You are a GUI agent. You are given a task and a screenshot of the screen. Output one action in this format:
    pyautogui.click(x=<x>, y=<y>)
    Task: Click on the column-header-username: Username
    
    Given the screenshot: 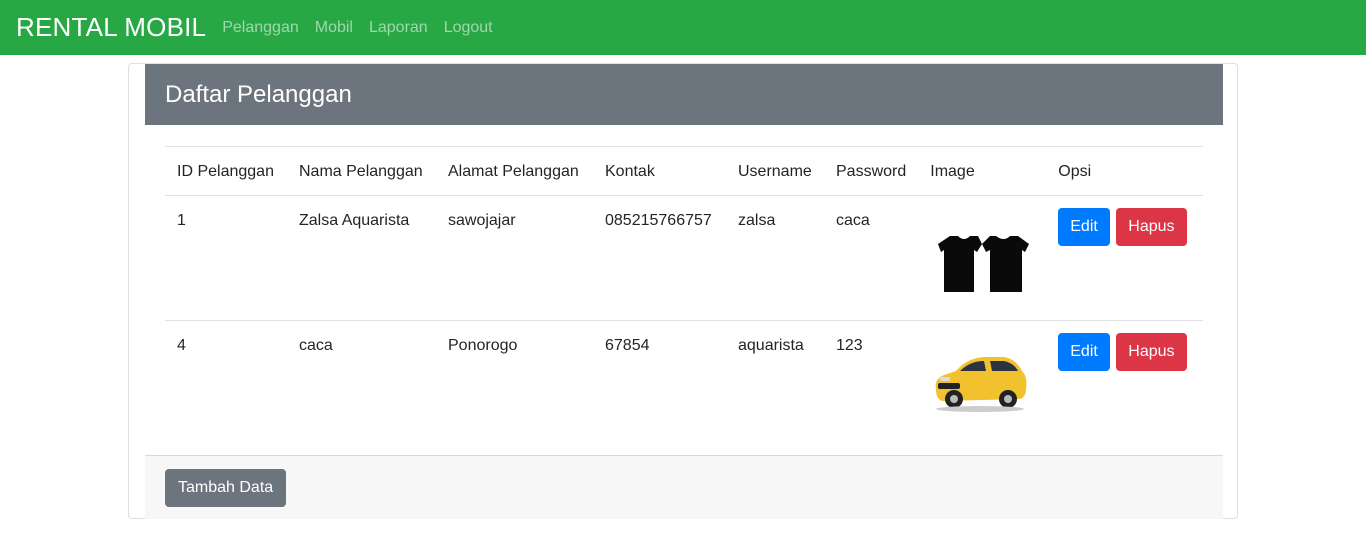 What is the action you would take?
    pyautogui.click(x=775, y=171)
    